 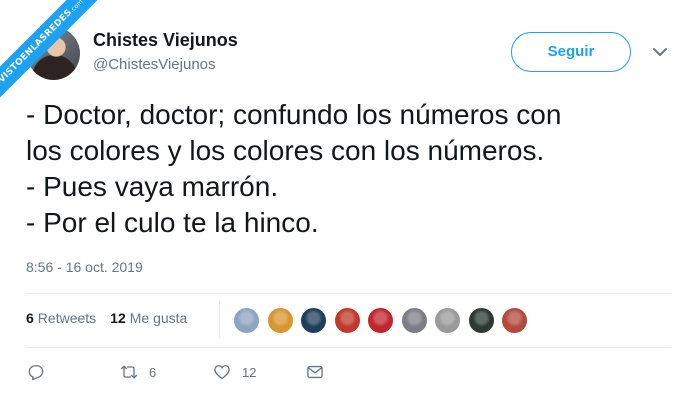 I want to click on dark-green-avatar, so click(x=481, y=320).